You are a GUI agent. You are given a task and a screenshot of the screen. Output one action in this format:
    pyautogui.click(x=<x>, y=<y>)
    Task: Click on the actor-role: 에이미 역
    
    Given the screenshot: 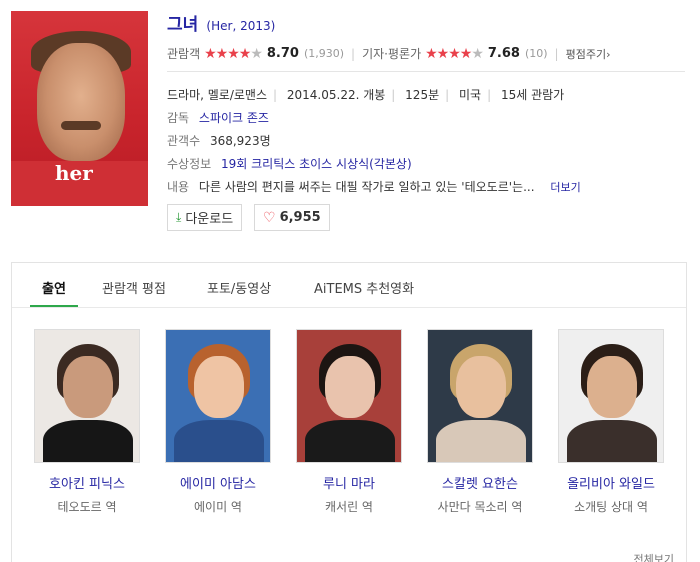 What is the action you would take?
    pyautogui.click(x=218, y=507)
    